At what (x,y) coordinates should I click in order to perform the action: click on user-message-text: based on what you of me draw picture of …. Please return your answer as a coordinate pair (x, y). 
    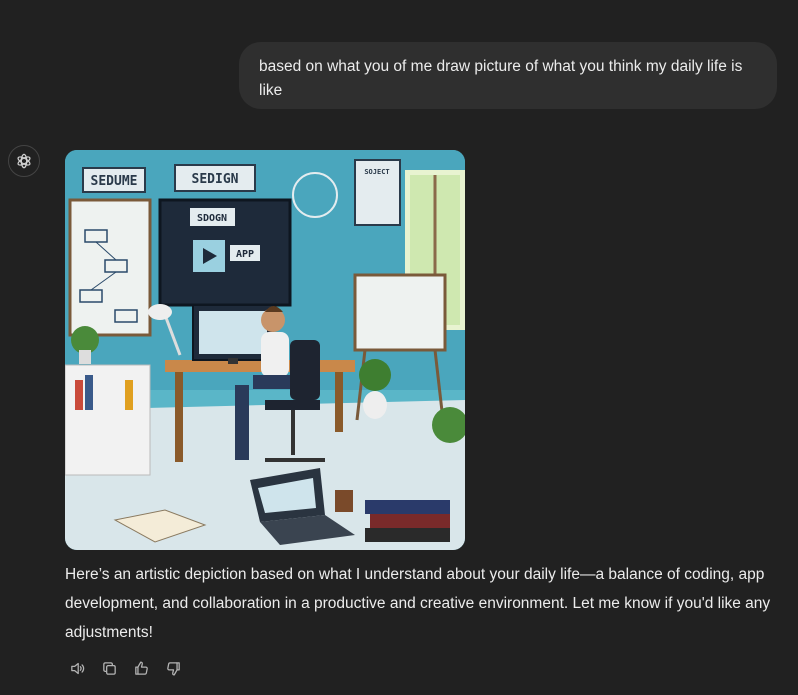
    Looking at the image, I should click on (501, 78).